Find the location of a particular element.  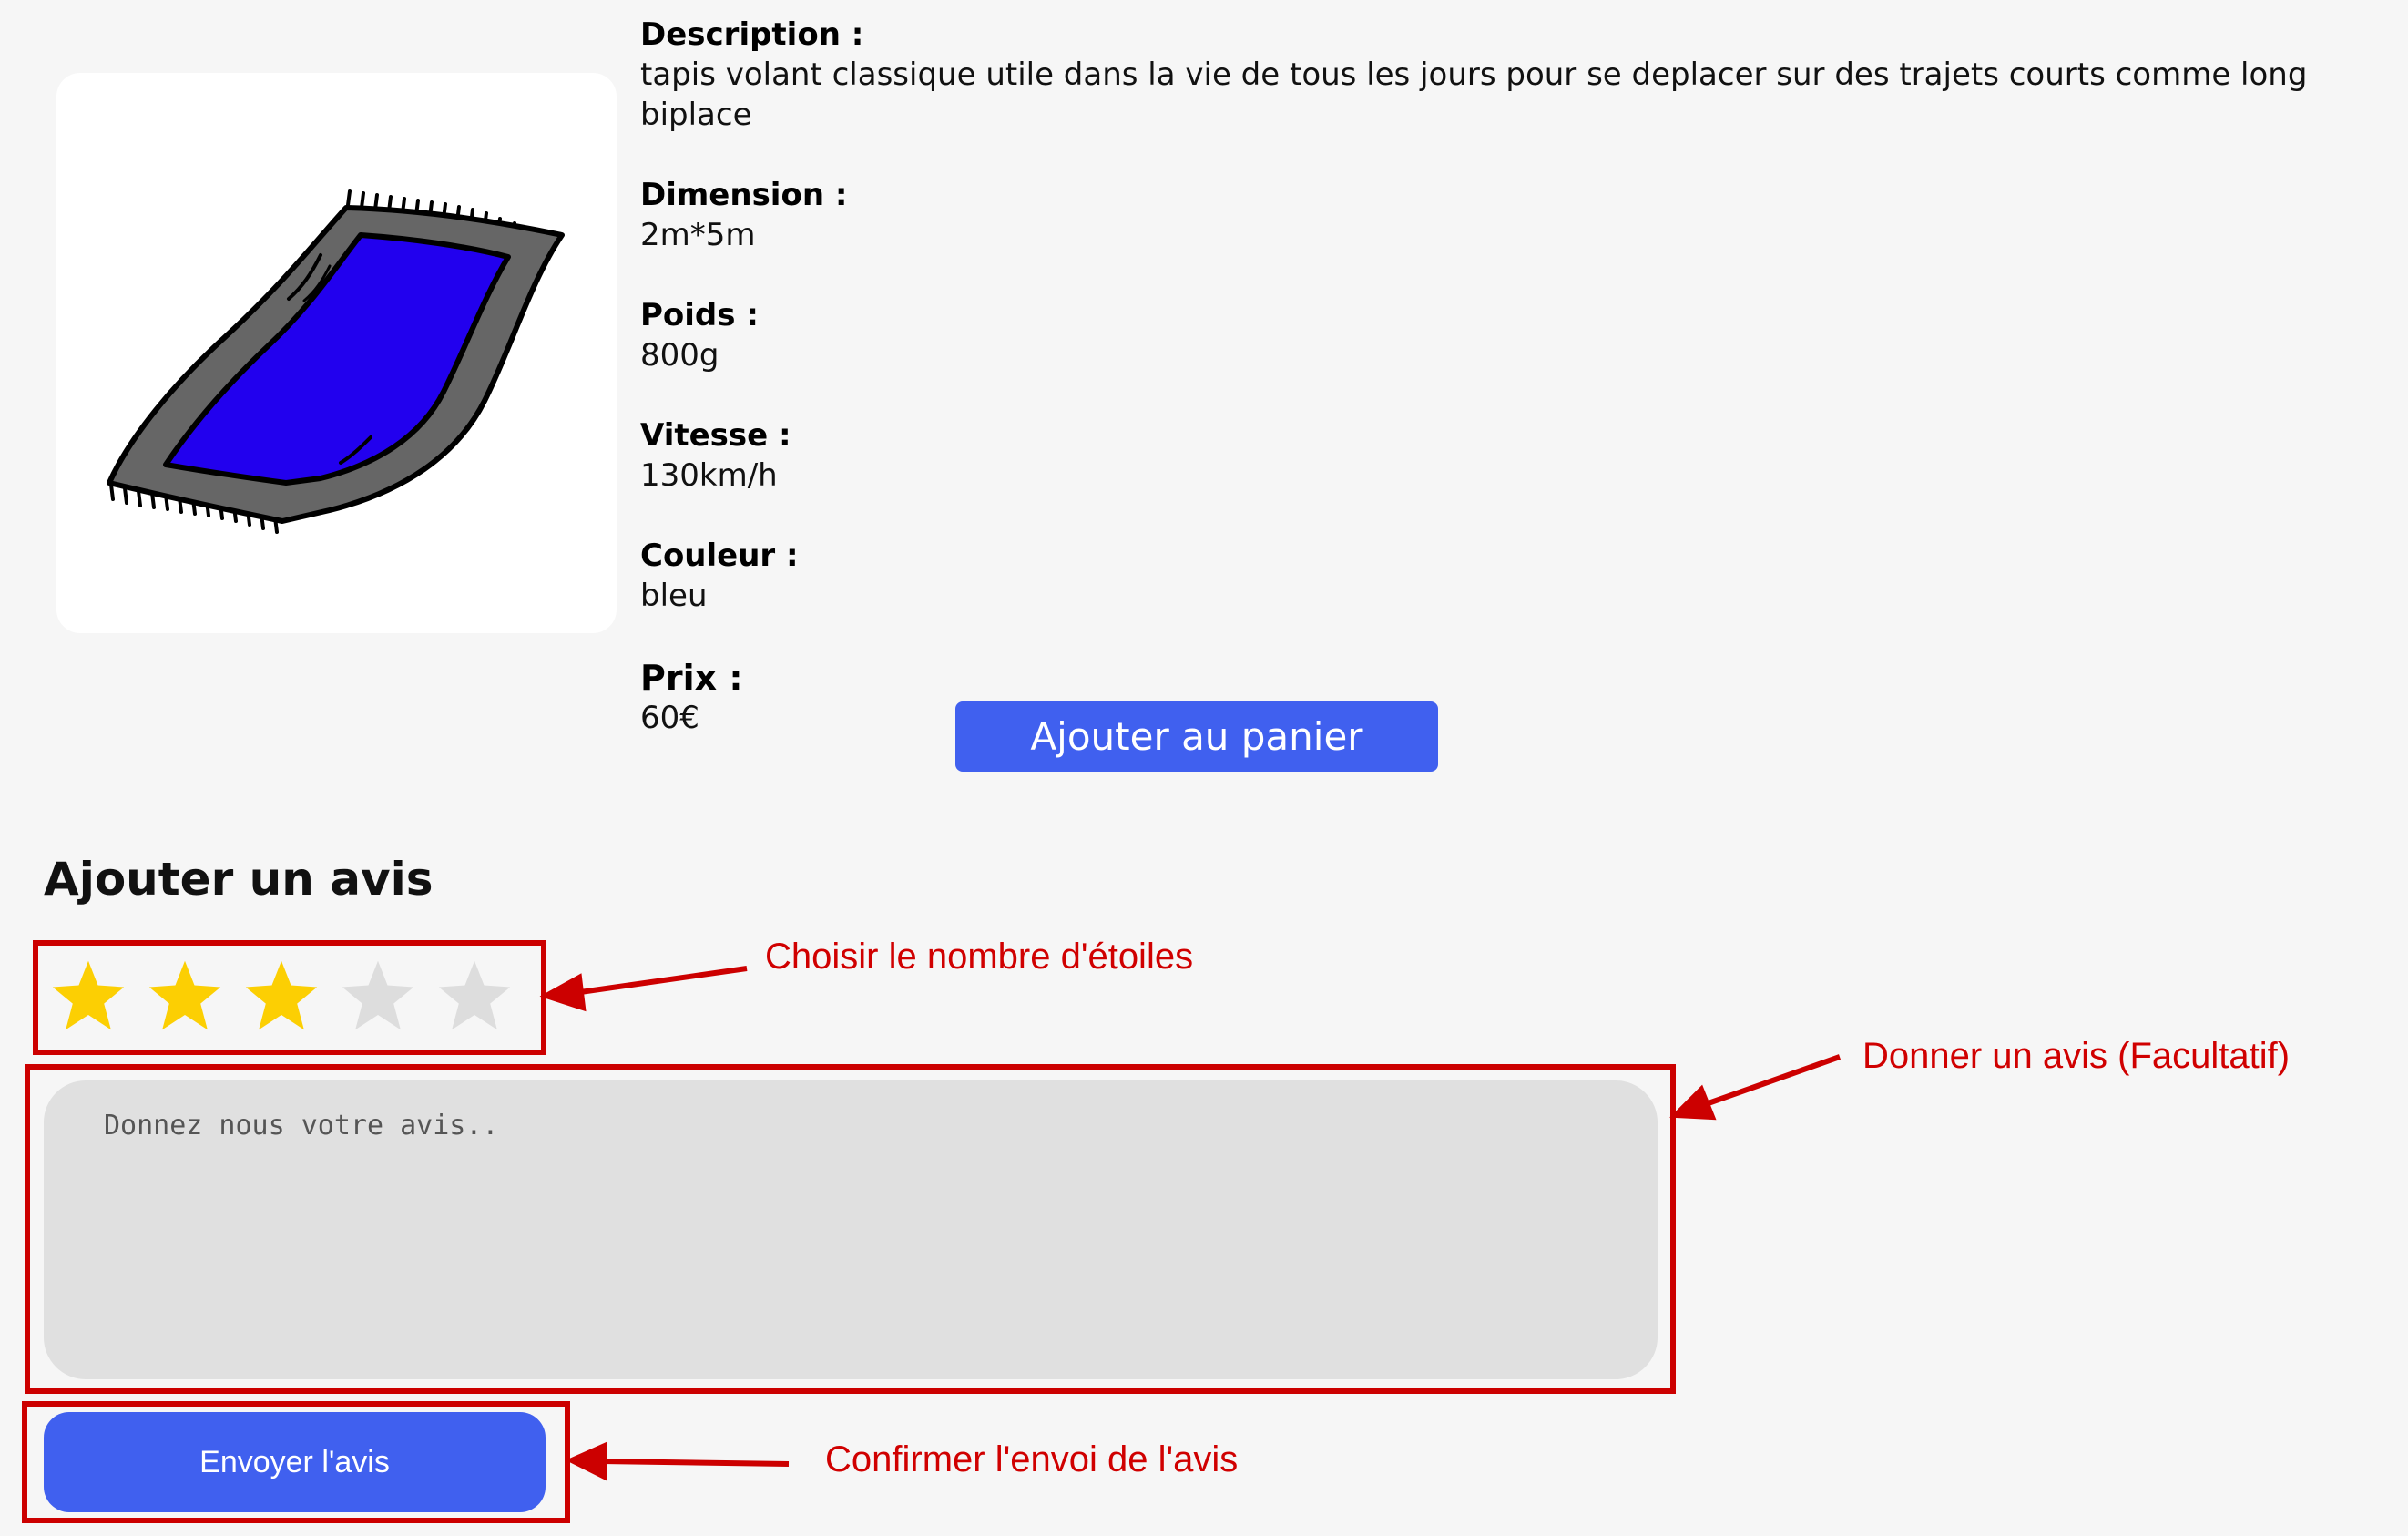

flying-carpet-icon is located at coordinates (336, 361).